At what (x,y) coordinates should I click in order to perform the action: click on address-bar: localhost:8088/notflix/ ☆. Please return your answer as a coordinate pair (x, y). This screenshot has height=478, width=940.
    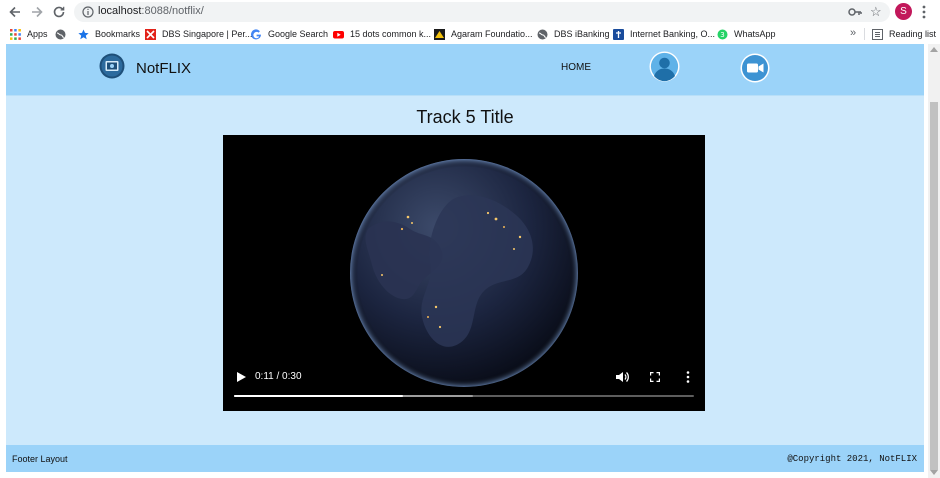
    Looking at the image, I should click on (482, 12).